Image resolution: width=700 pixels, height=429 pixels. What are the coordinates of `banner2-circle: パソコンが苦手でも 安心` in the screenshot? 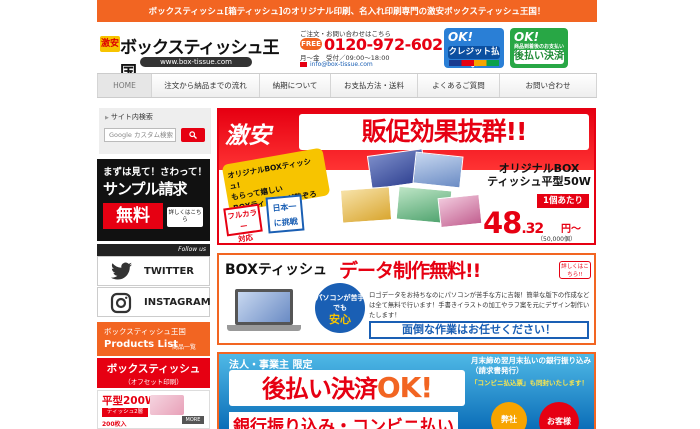 It's located at (340, 308).